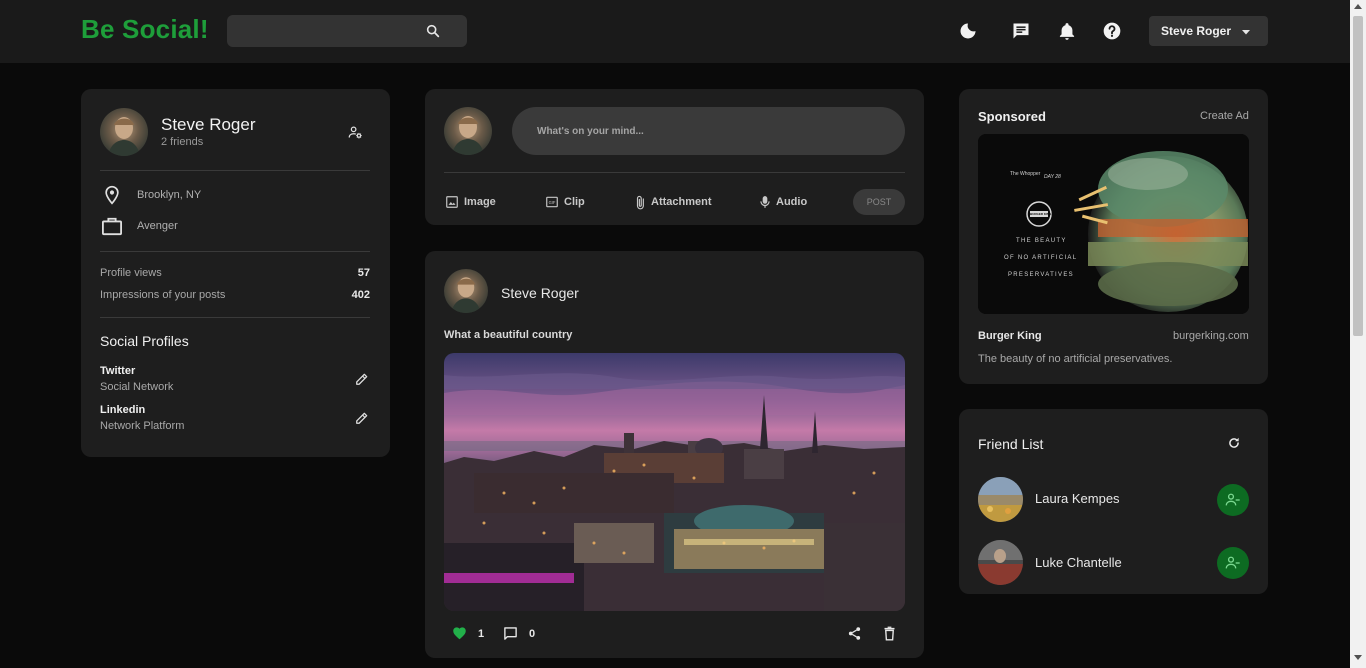 The image size is (1366, 668). Describe the element at coordinates (182, 142) in the screenshot. I see `profile-friends-count: 2 friends` at that location.